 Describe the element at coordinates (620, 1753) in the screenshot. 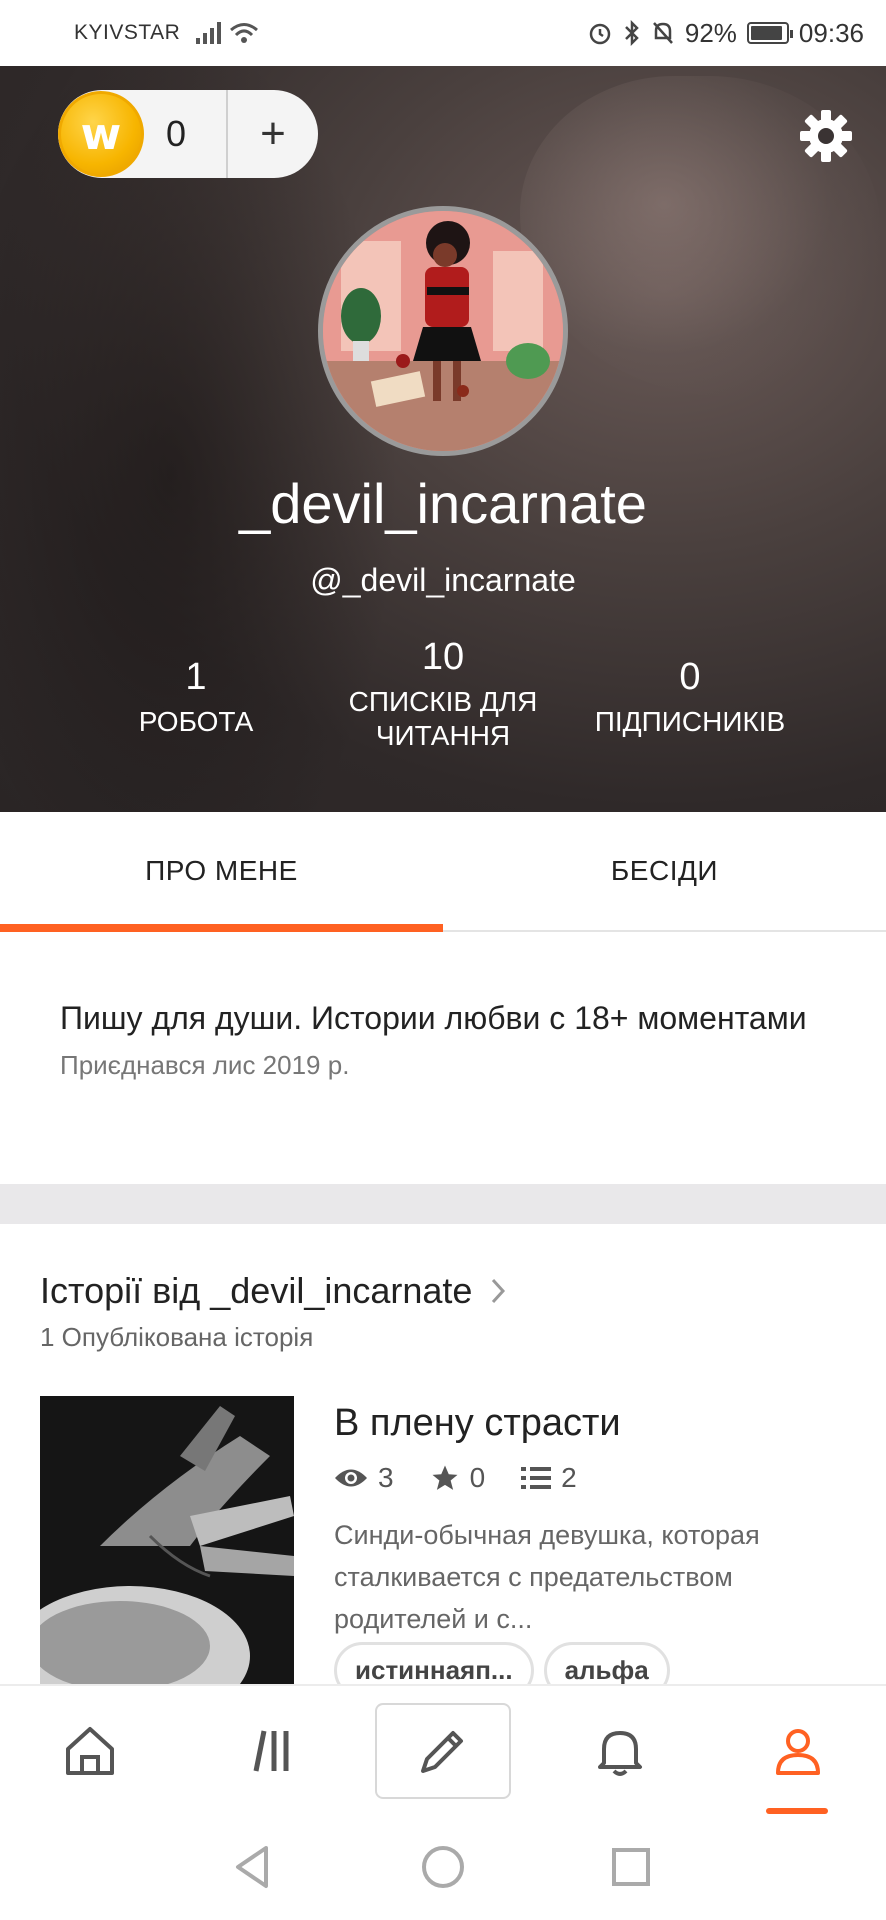

I see `bell-icon` at that location.